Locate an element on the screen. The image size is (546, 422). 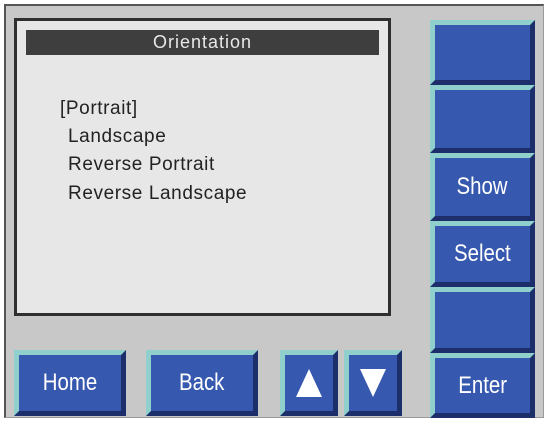
option-portrait: [Portrait] is located at coordinates (99, 109).